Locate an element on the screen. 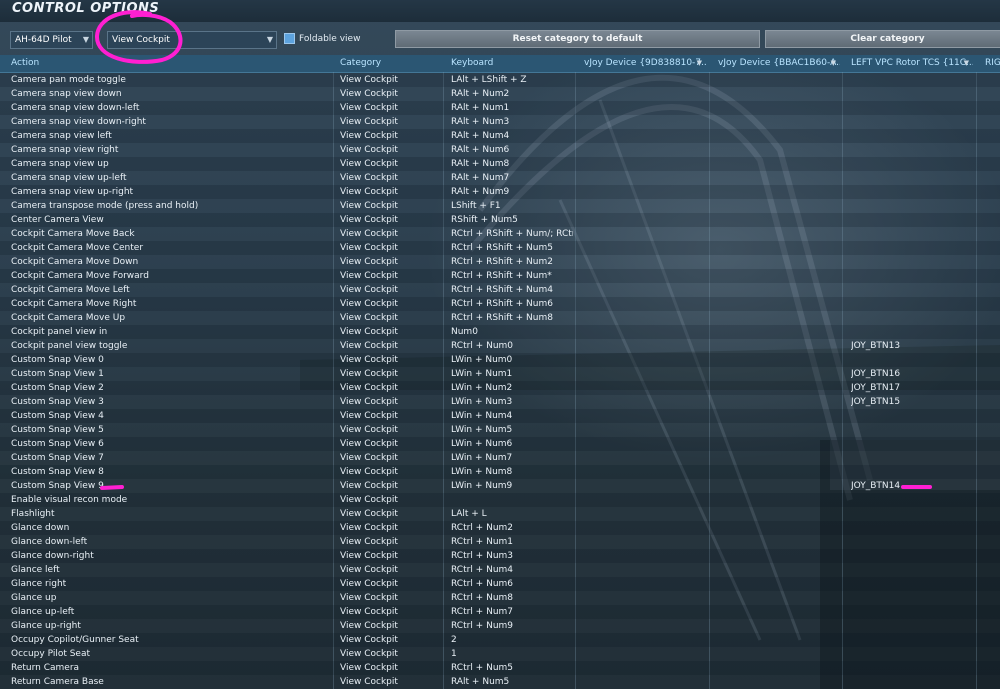  cell-keyboard: RAlt + Num4 is located at coordinates (512, 136).